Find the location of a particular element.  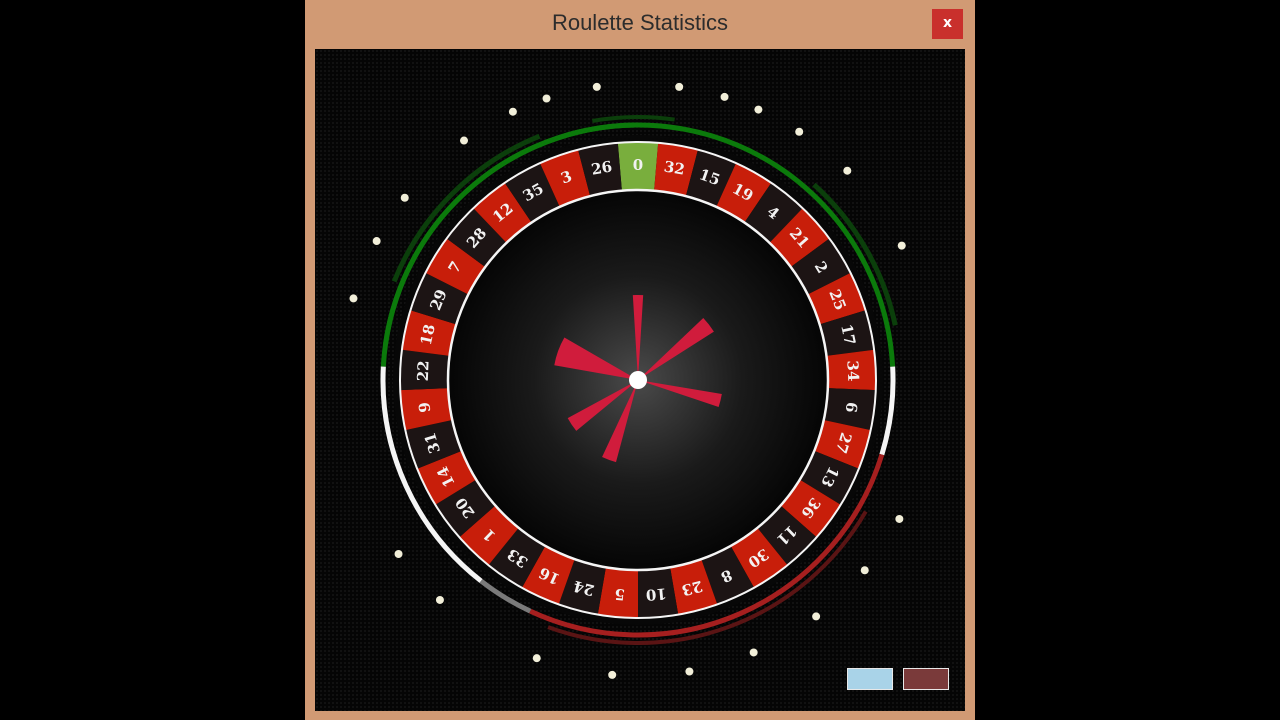

stat-arc-white-right is located at coordinates (887, 411).